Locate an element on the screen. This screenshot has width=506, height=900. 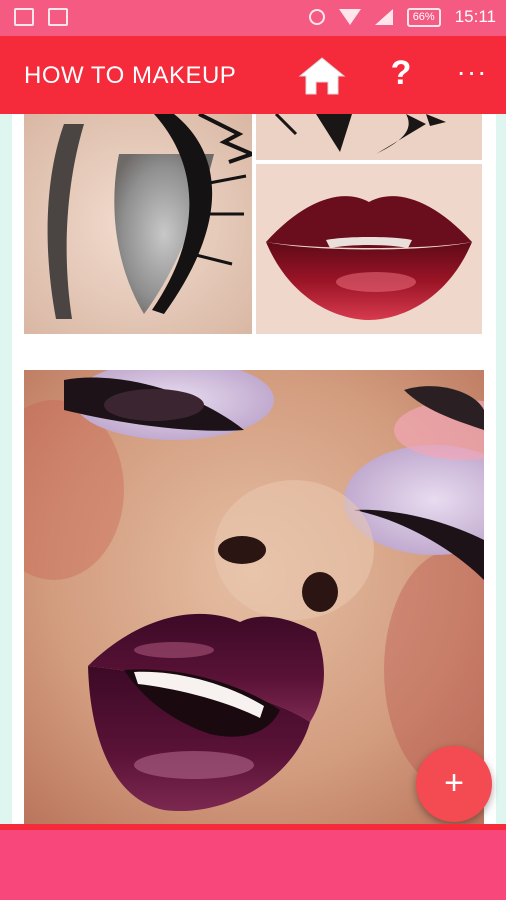
signal-icon is located at coordinates (383, 17).